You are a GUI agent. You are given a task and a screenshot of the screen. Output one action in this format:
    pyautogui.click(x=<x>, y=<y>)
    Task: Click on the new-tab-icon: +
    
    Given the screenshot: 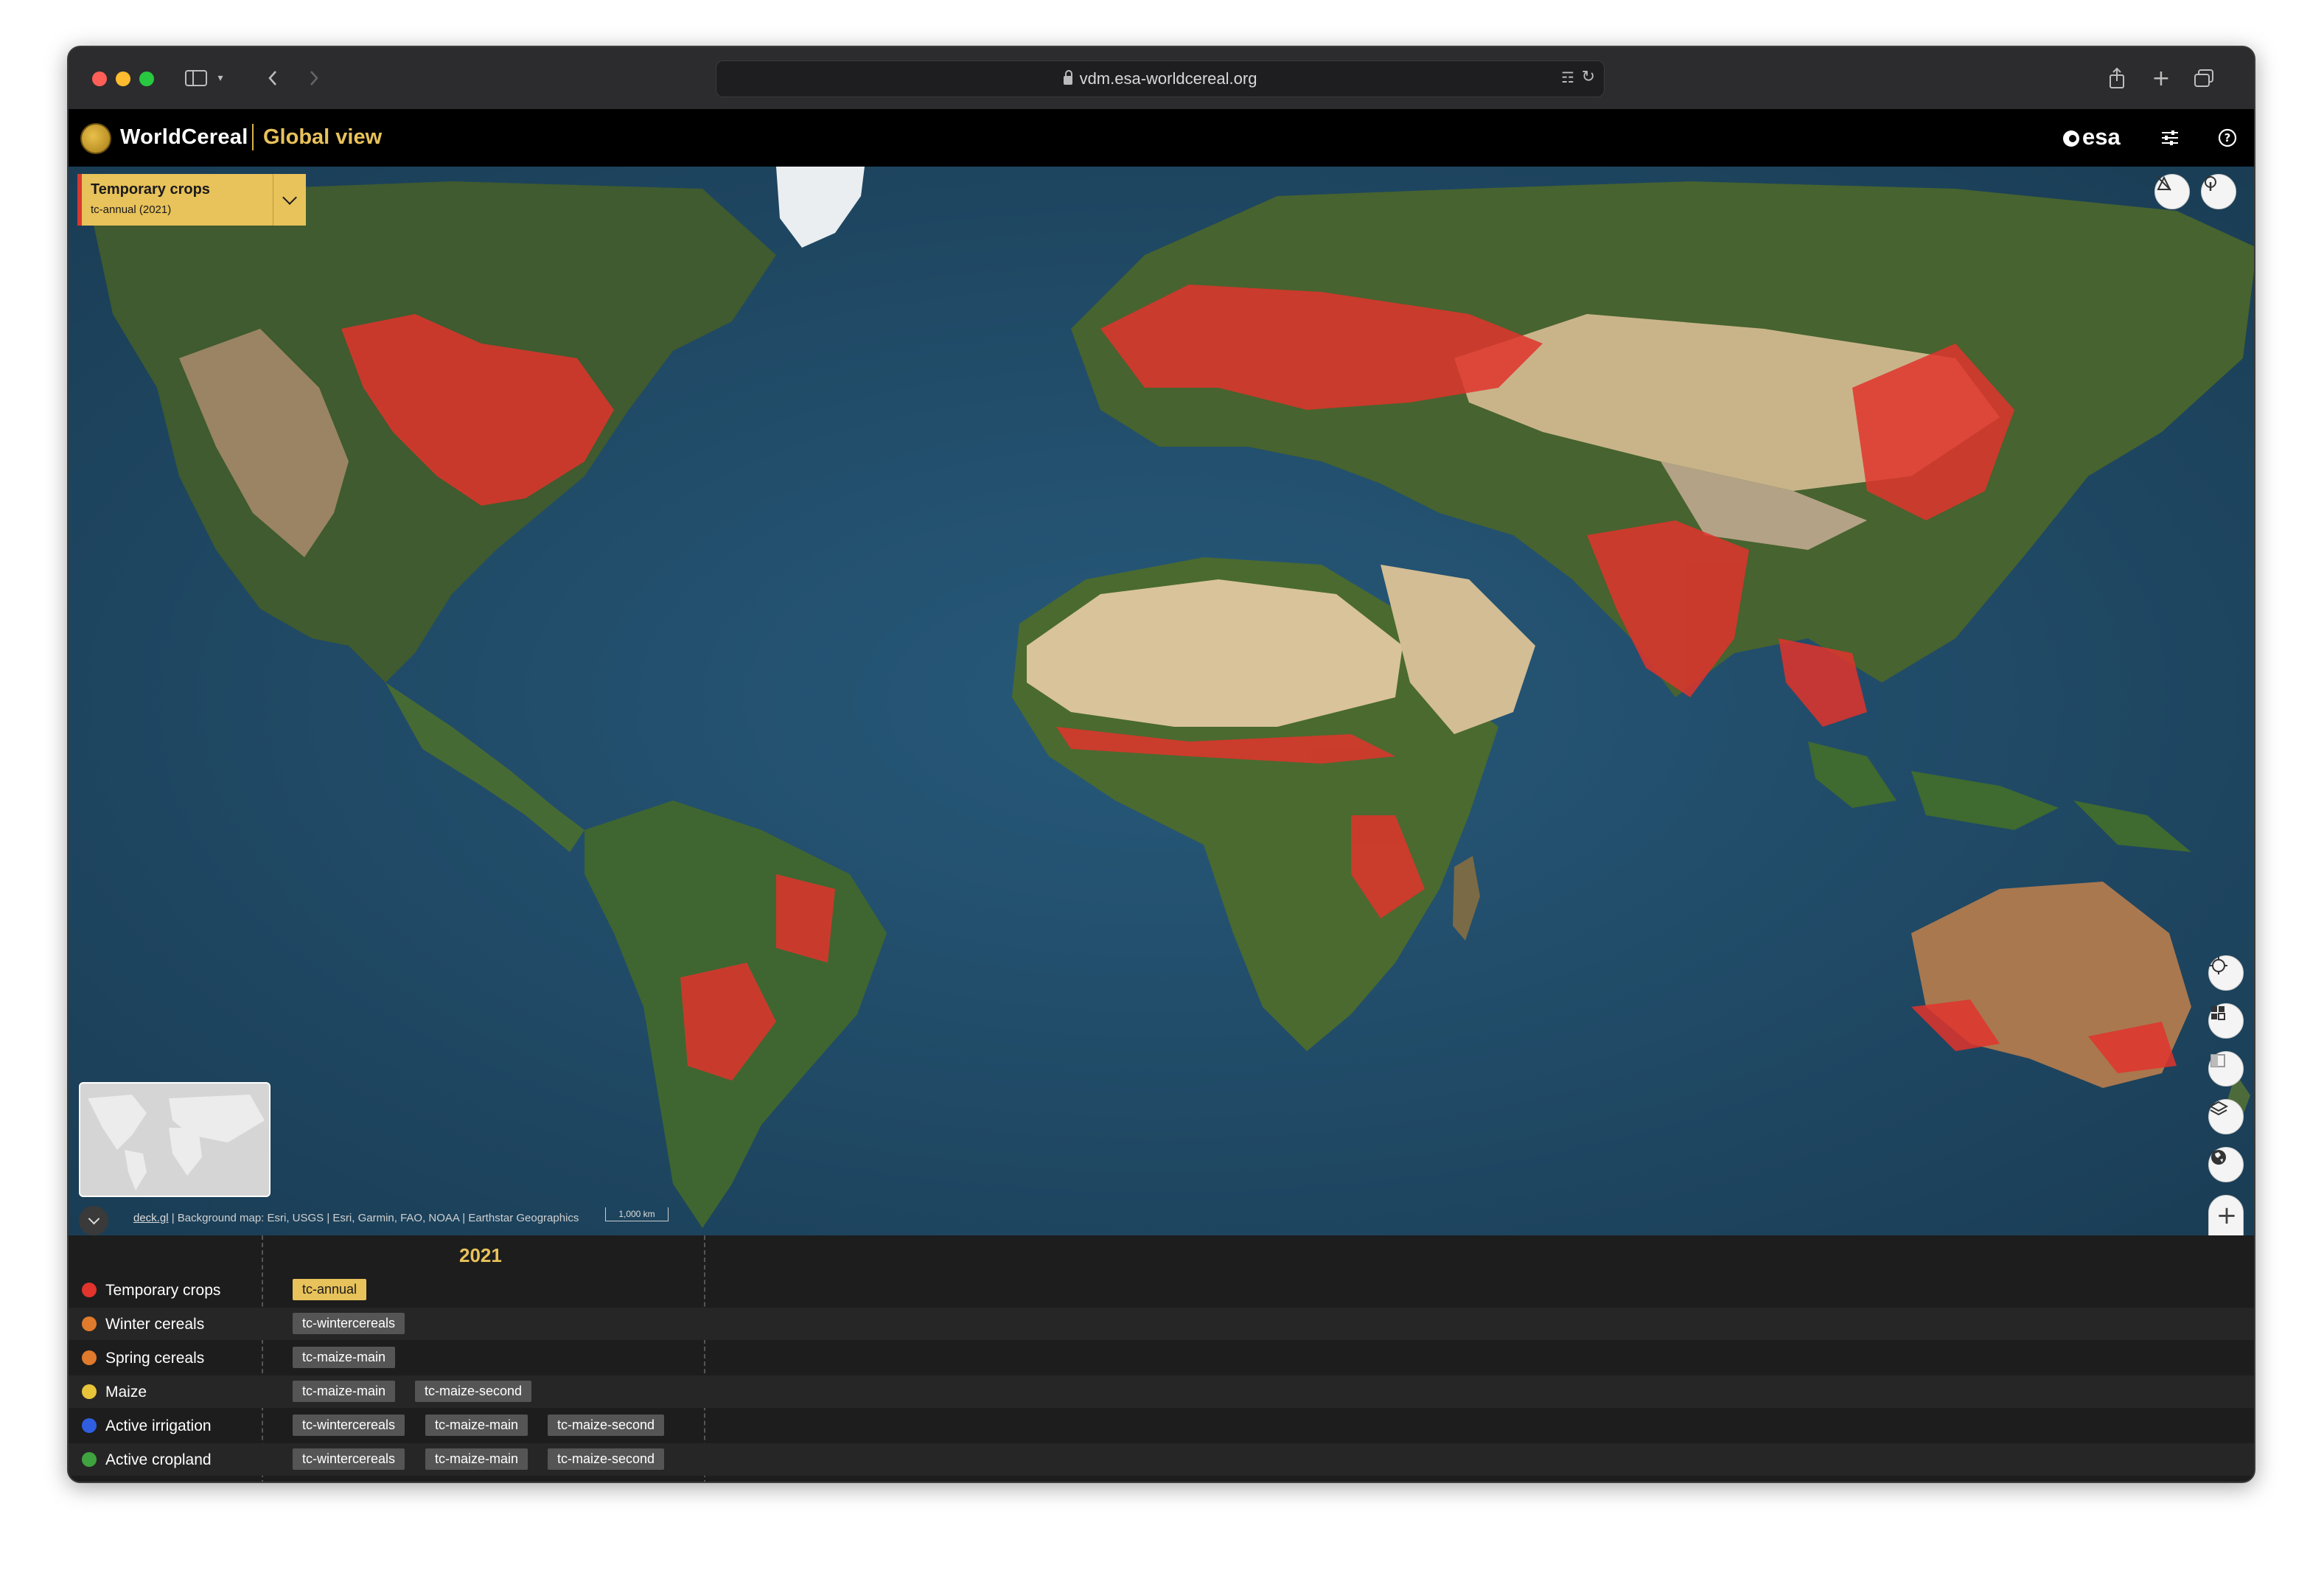 What is the action you would take?
    pyautogui.click(x=2161, y=78)
    